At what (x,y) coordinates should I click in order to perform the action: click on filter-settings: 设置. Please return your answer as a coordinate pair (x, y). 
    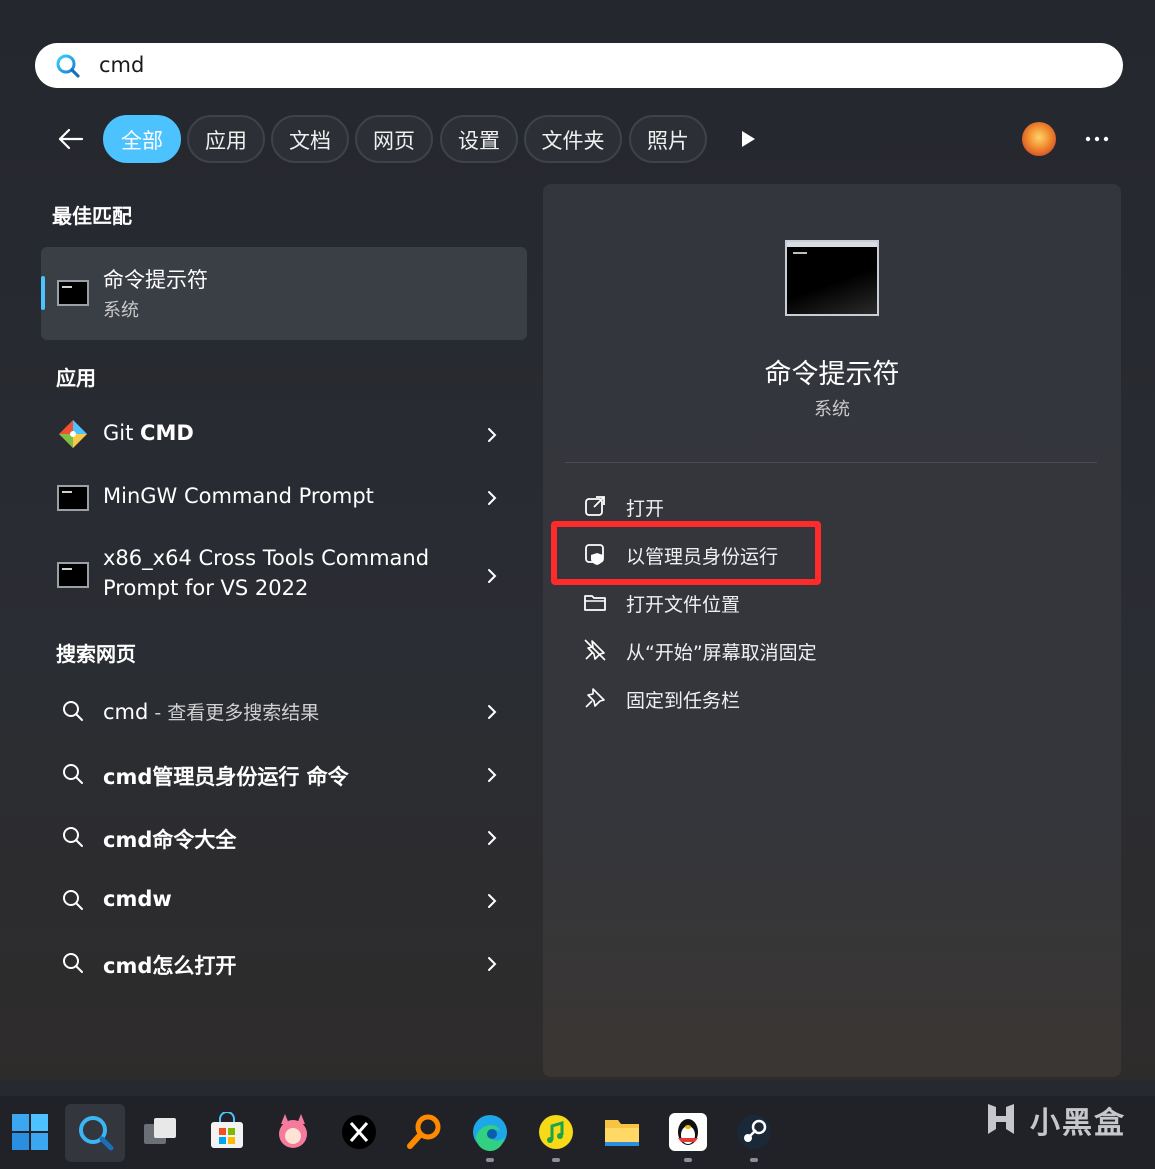
    Looking at the image, I should click on (479, 139).